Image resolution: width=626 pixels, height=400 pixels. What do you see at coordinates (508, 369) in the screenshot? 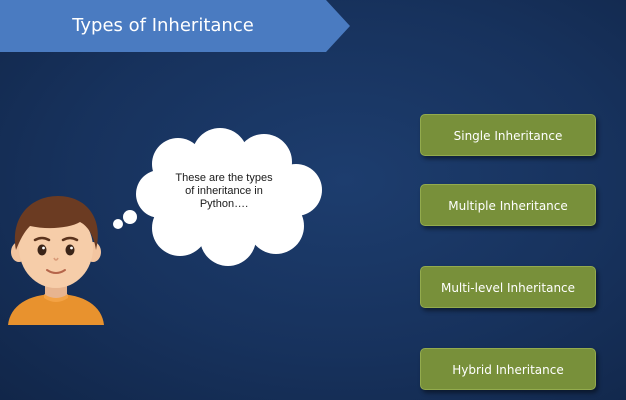
I see `hybrid-inheritance-box: Hybrid Inheritance` at bounding box center [508, 369].